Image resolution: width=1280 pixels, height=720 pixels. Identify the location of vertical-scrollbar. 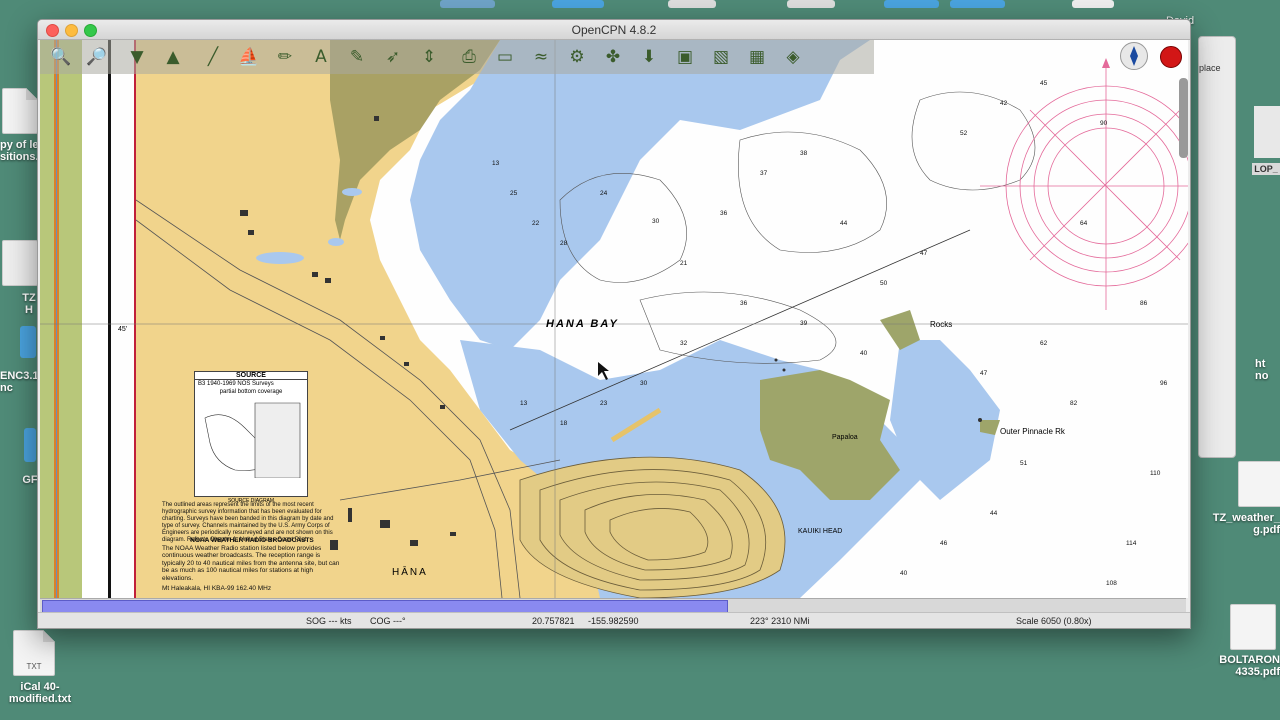
(1183, 118).